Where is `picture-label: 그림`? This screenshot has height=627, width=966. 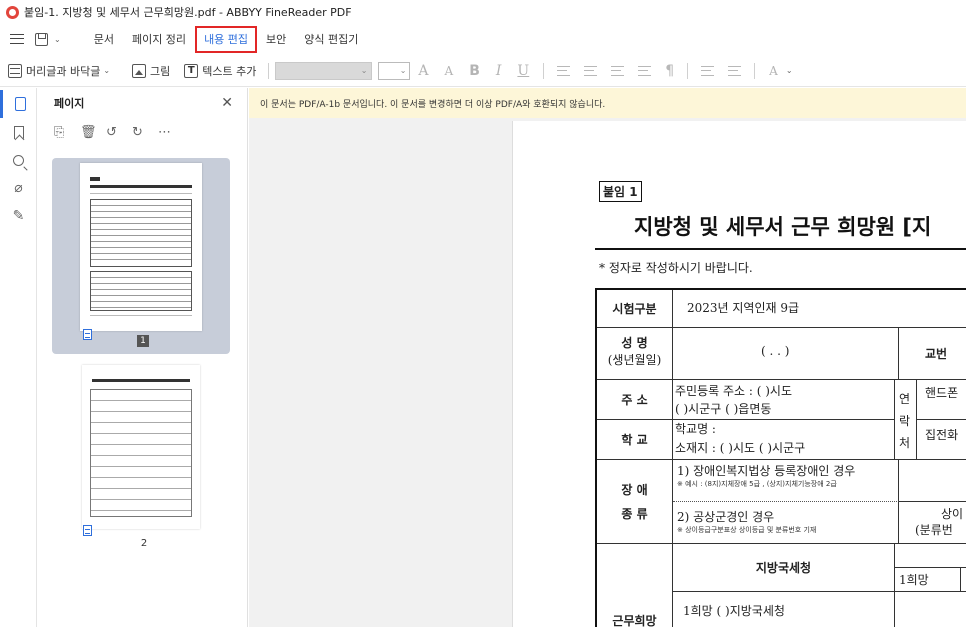 picture-label: 그림 is located at coordinates (160, 71).